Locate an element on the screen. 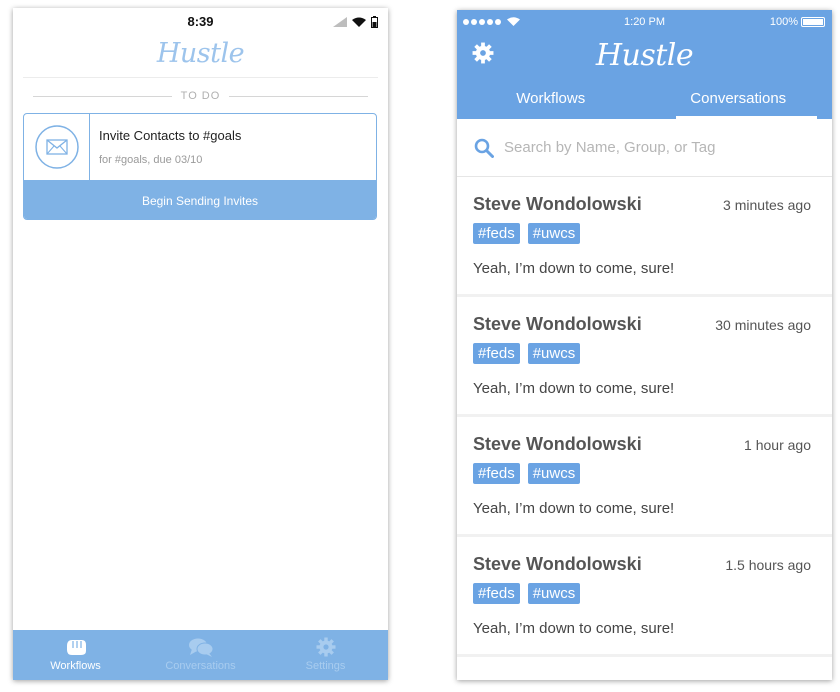  envelope-icon is located at coordinates (56, 147).